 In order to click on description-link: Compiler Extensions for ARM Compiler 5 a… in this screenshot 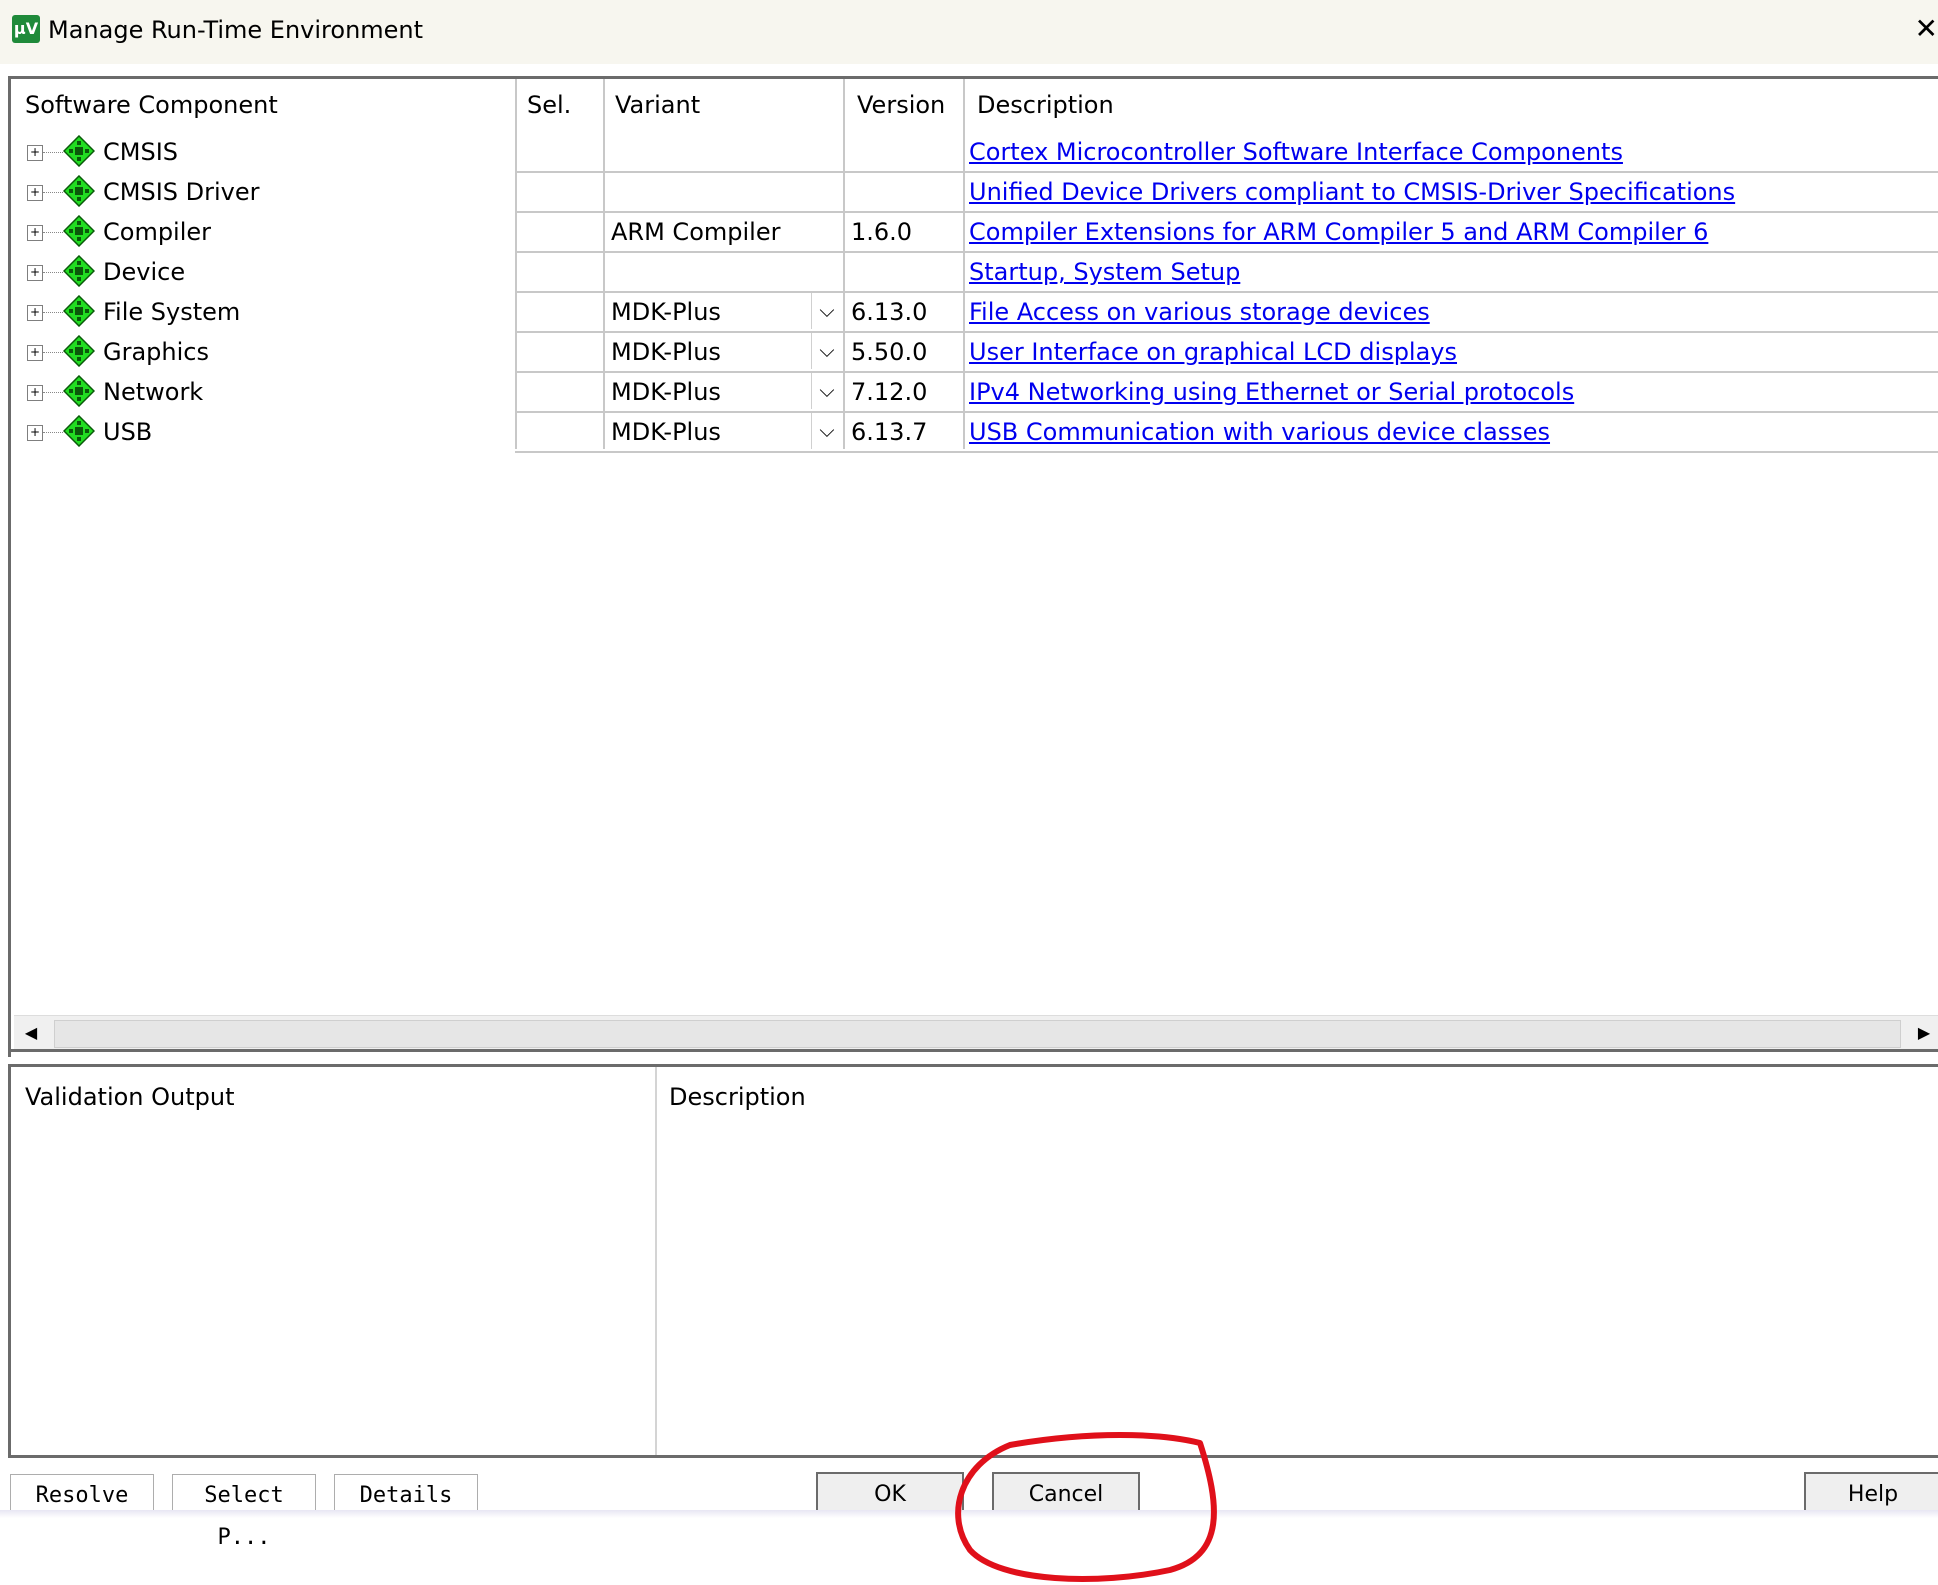, I will do `click(1338, 232)`.